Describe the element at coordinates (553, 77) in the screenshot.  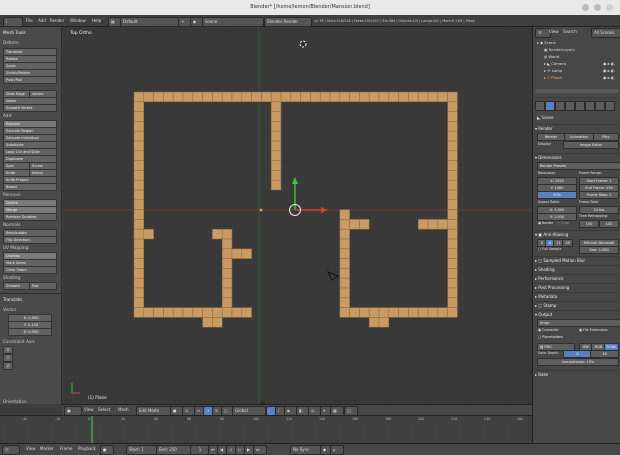
I see `outliner-plane: ▸ ▽ Plane` at that location.